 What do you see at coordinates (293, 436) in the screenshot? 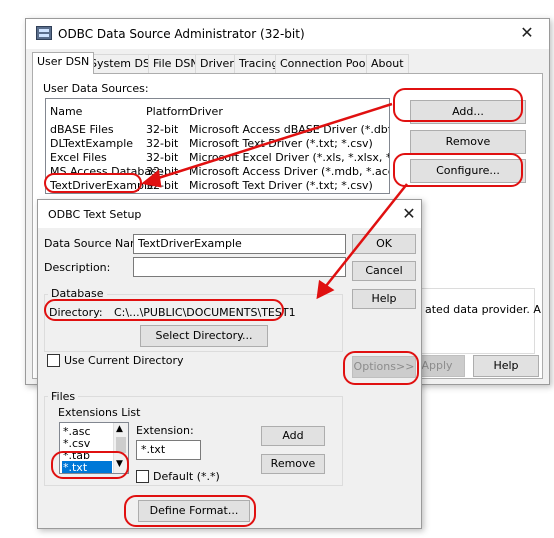
I see `extension-add-button: Add` at bounding box center [293, 436].